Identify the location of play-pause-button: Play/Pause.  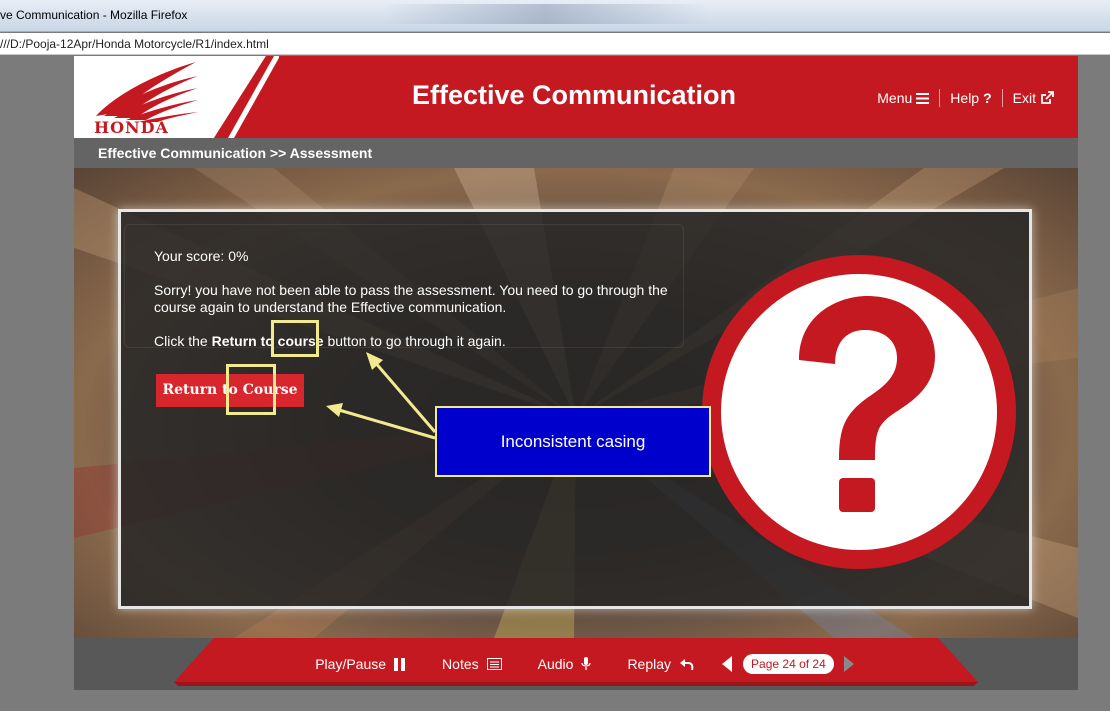
(360, 664).